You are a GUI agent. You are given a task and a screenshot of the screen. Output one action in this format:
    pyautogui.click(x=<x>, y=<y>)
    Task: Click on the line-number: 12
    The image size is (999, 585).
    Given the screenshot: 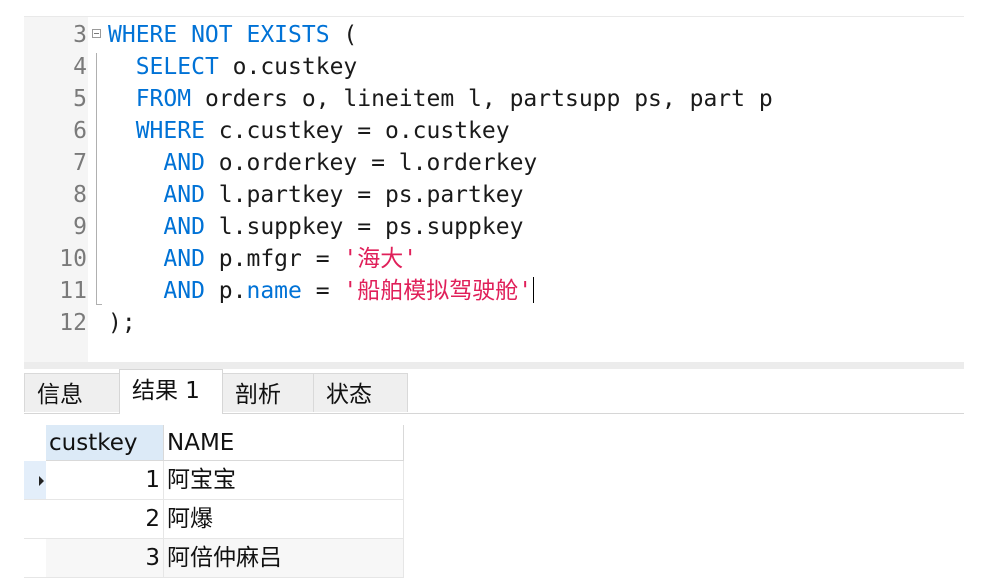 What is the action you would take?
    pyautogui.click(x=73, y=323)
    